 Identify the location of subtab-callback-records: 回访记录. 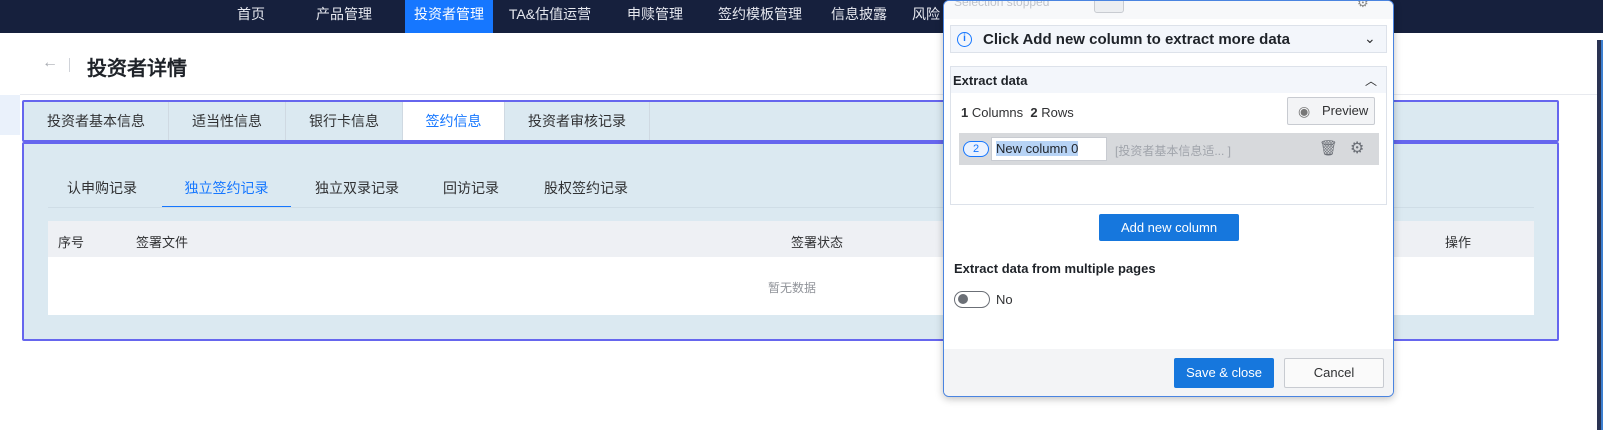
(471, 193).